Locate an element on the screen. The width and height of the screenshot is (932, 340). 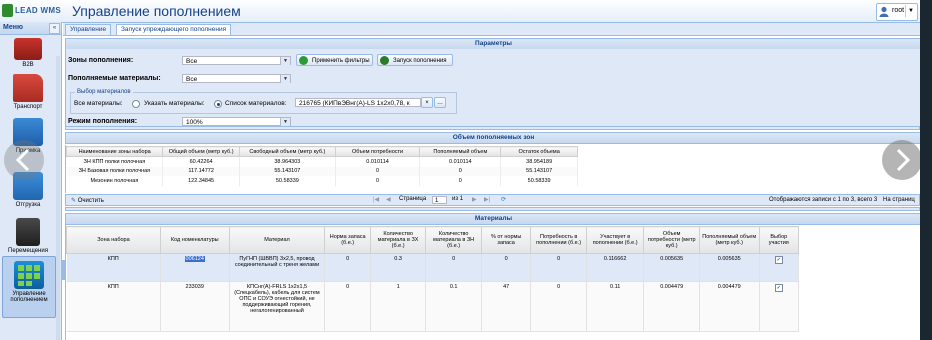
per-page-label: На страниц is located at coordinates (899, 200).